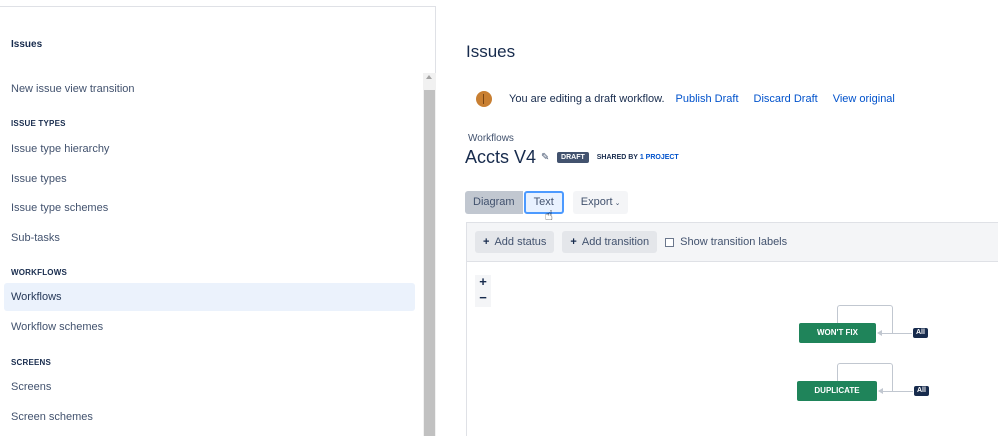  Describe the element at coordinates (429, 263) in the screenshot. I see `scrollbar-thumb` at that location.